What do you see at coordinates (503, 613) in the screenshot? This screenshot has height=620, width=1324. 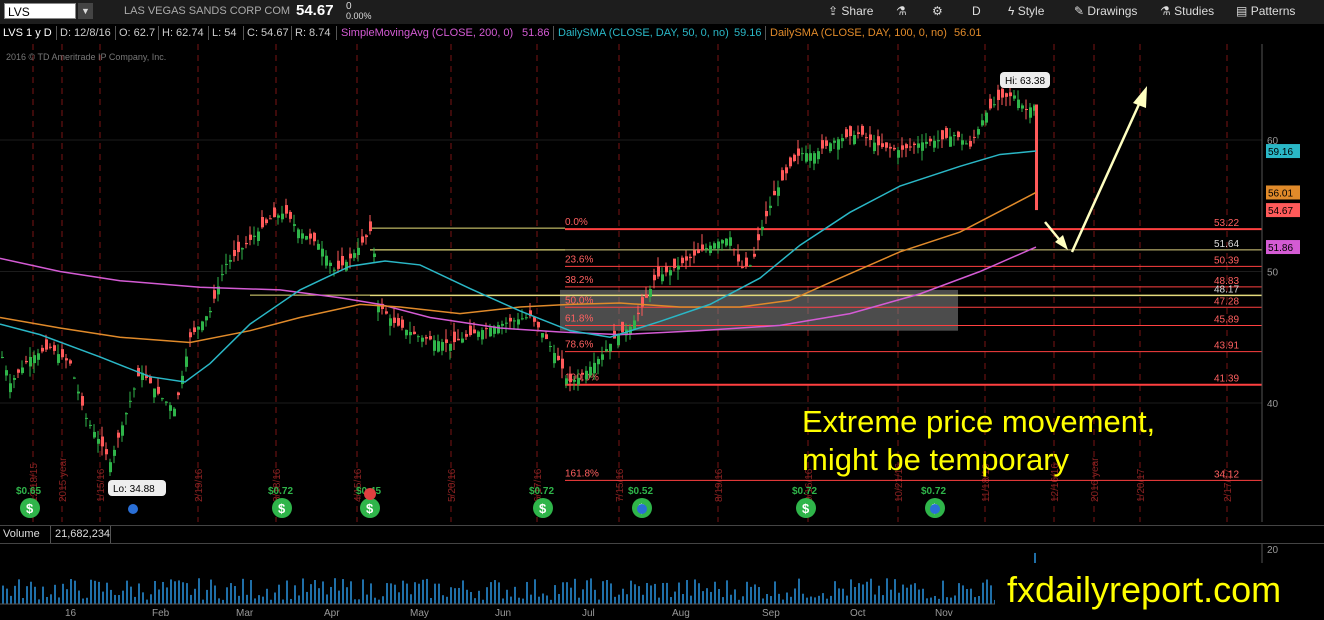 I see `time-tick-label: Jun` at bounding box center [503, 613].